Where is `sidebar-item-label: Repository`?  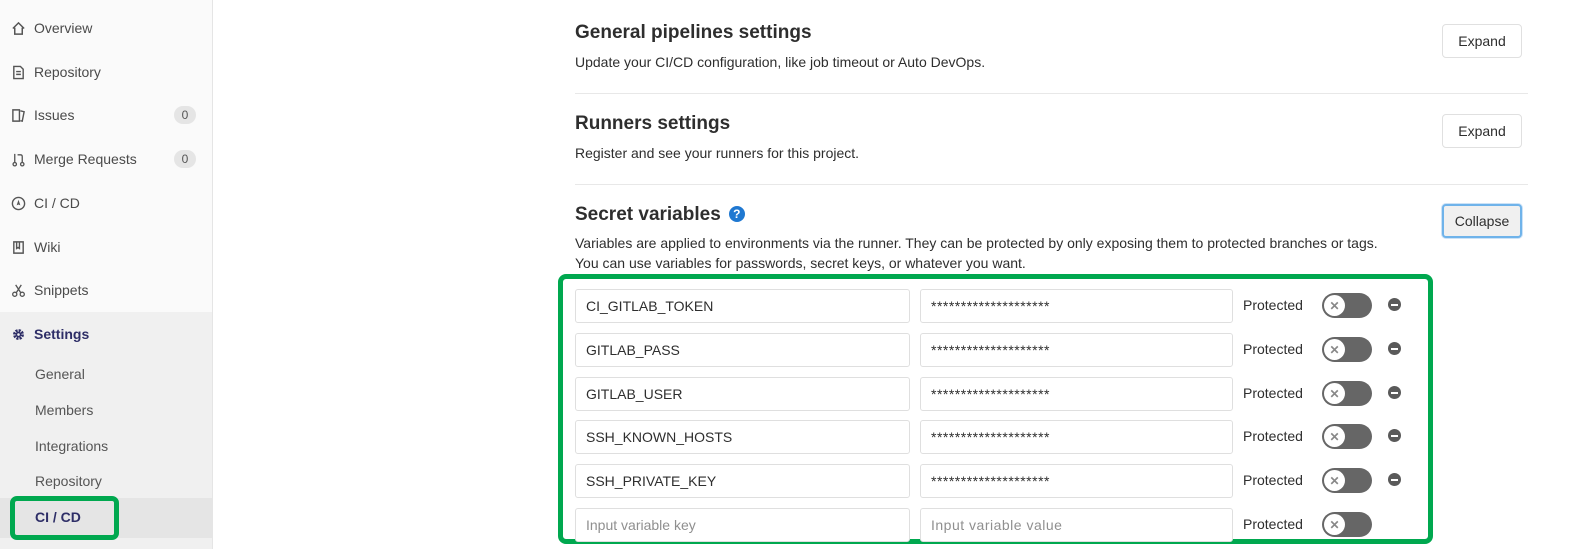 sidebar-item-label: Repository is located at coordinates (67, 72).